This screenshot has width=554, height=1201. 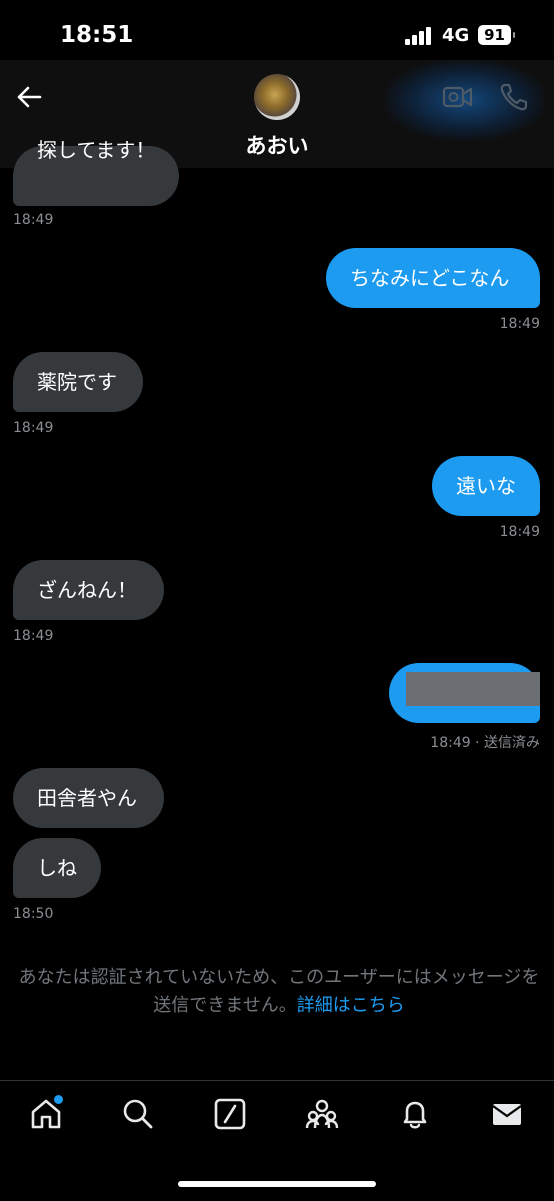 I want to click on notice-text: あなたは認証されていないため、このユーザーにはメッセージを送信できません。, so click(x=279, y=991).